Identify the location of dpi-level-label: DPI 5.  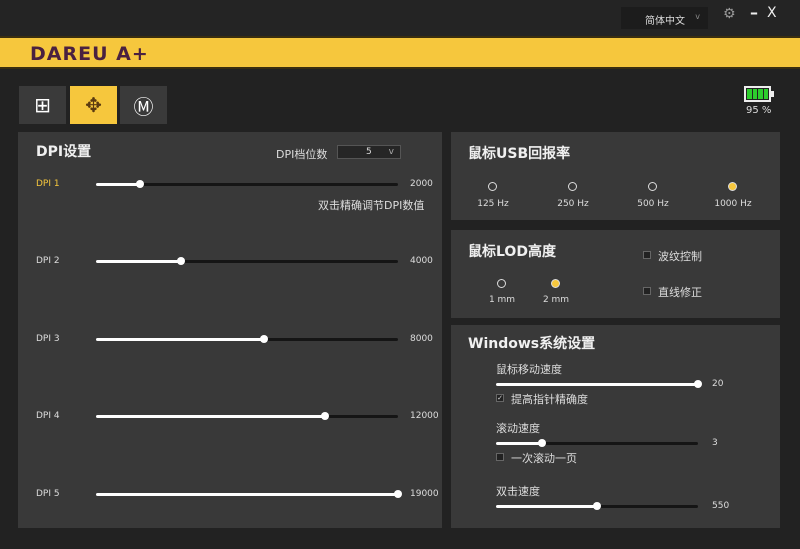
(48, 494).